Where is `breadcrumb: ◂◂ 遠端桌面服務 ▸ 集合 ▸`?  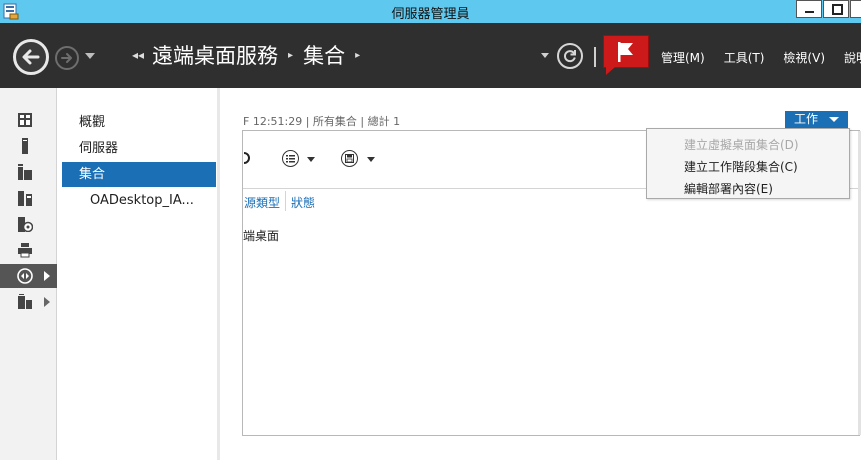
breadcrumb: ◂◂ 遠端桌面服務 ▸ 集合 ▸ is located at coordinates (251, 55).